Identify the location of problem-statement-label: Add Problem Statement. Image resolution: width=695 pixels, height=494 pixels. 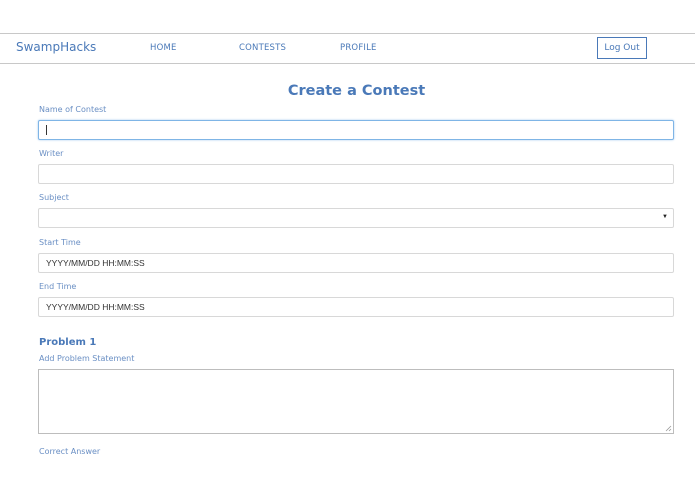
(87, 358).